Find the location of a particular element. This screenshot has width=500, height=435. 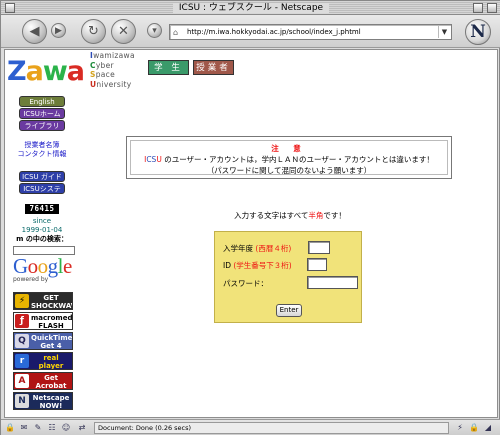

id-label-wrap: ID (学生番号下３桁) is located at coordinates (257, 266).